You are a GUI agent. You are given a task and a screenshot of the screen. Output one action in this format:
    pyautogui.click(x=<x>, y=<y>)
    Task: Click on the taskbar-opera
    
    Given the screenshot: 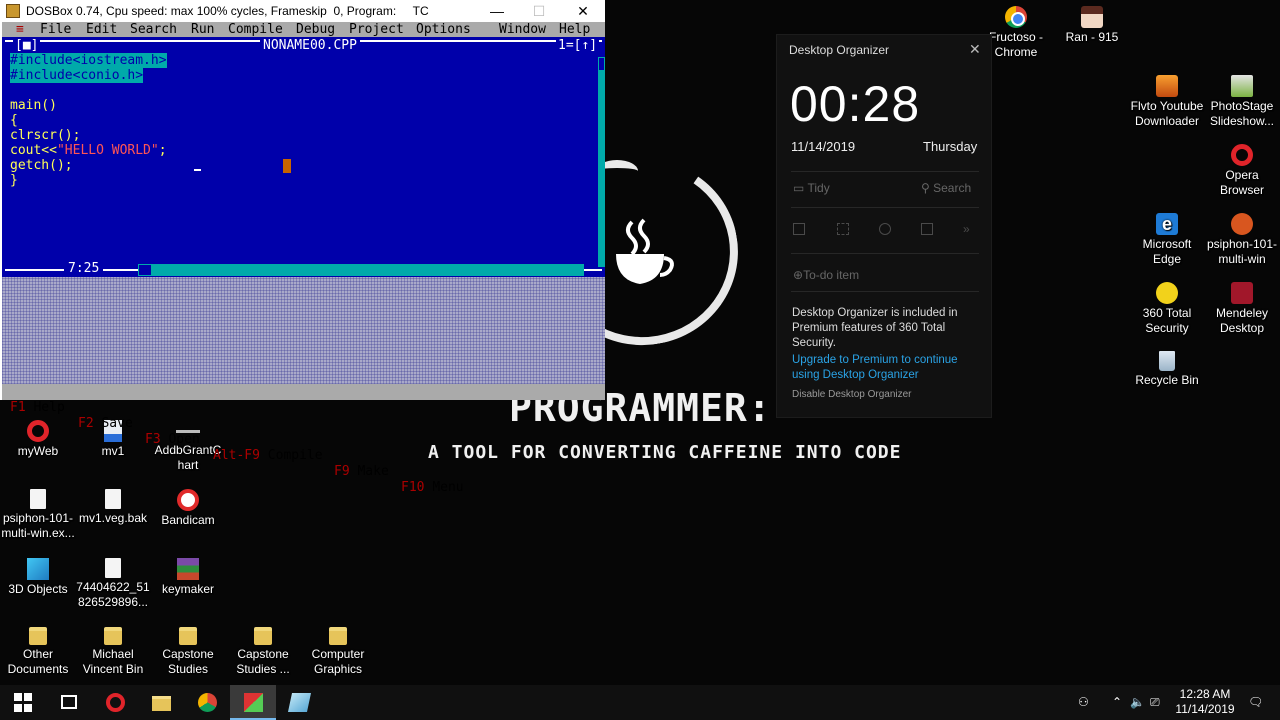 What is the action you would take?
    pyautogui.click(x=115, y=702)
    